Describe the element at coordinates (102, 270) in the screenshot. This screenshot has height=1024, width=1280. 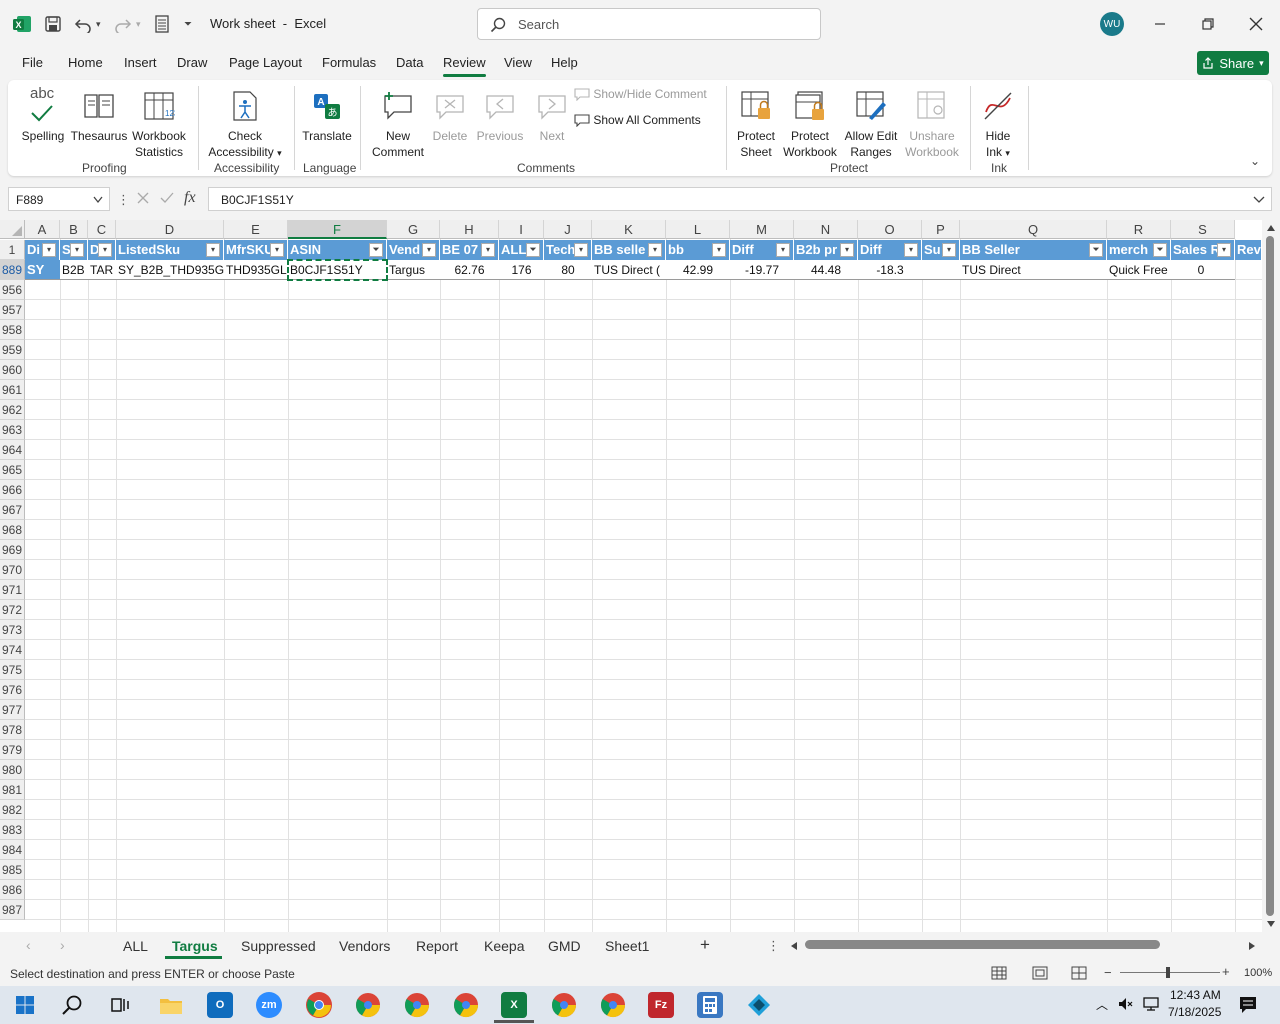
I see `data-cell: TAR` at that location.